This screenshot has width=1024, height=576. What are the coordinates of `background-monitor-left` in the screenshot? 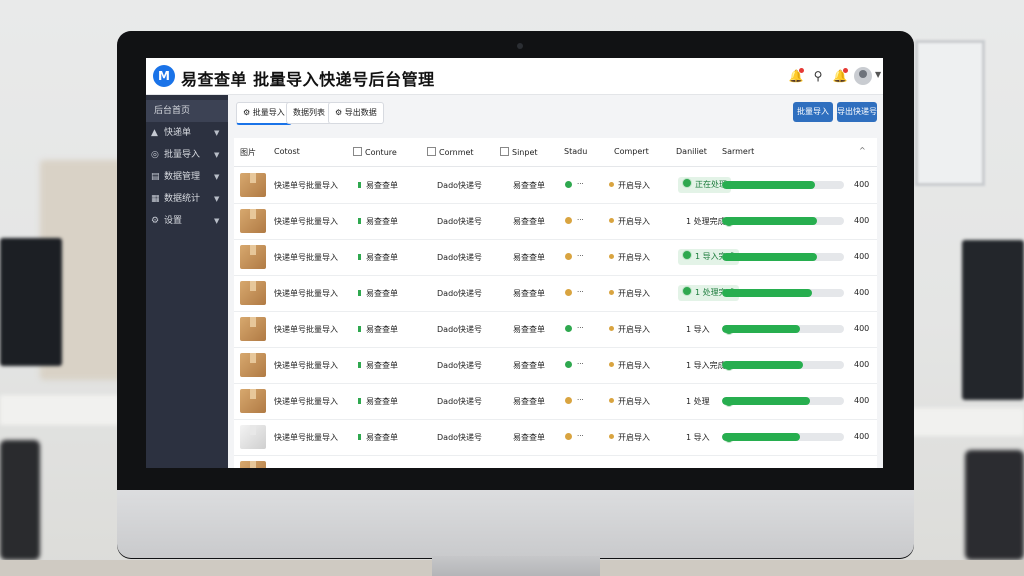 It's located at (31, 302).